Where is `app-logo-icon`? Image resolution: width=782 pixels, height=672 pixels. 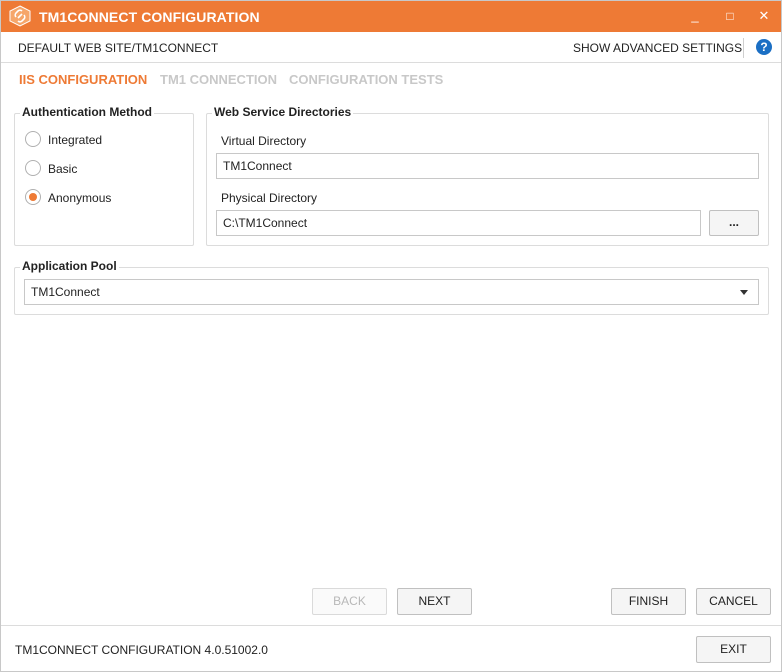
app-logo-icon is located at coordinates (20, 16).